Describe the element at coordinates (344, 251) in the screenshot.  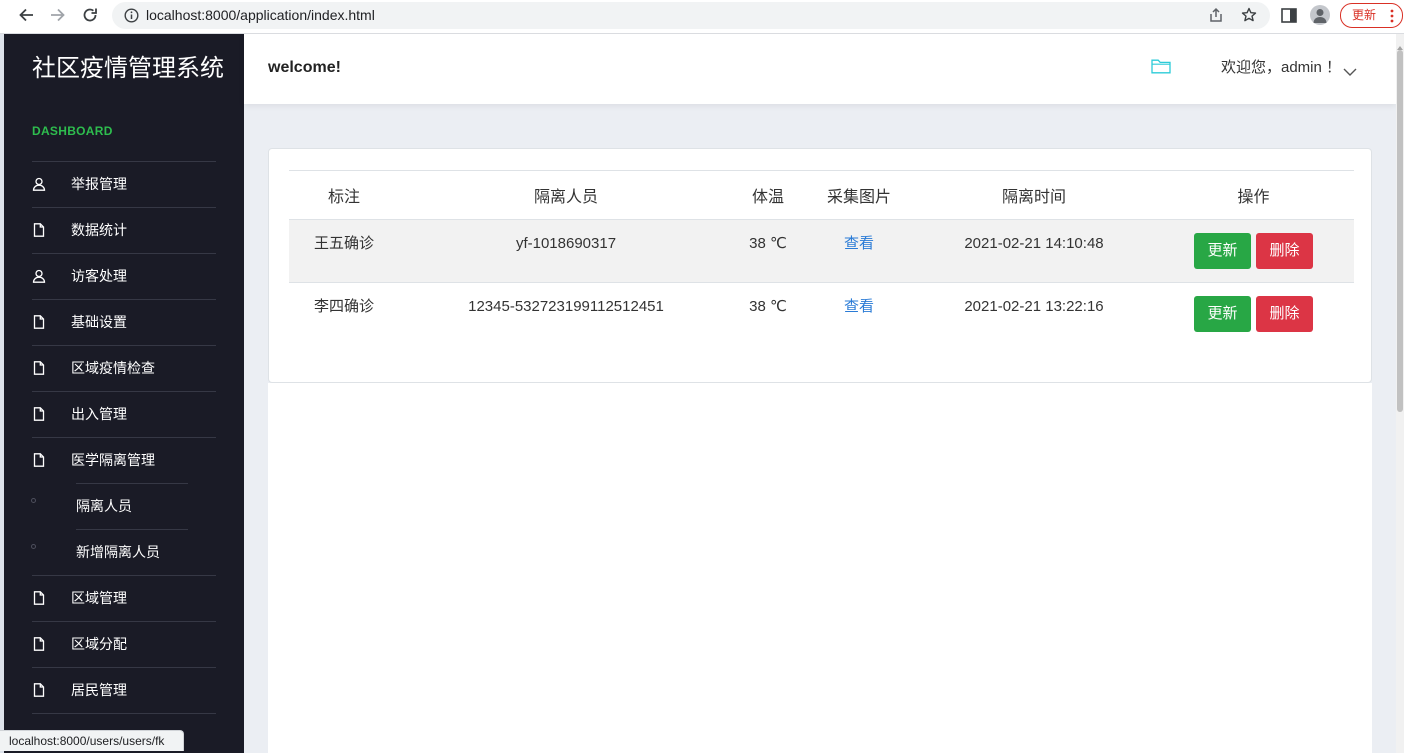
I see `cell-note: 王五确诊` at that location.